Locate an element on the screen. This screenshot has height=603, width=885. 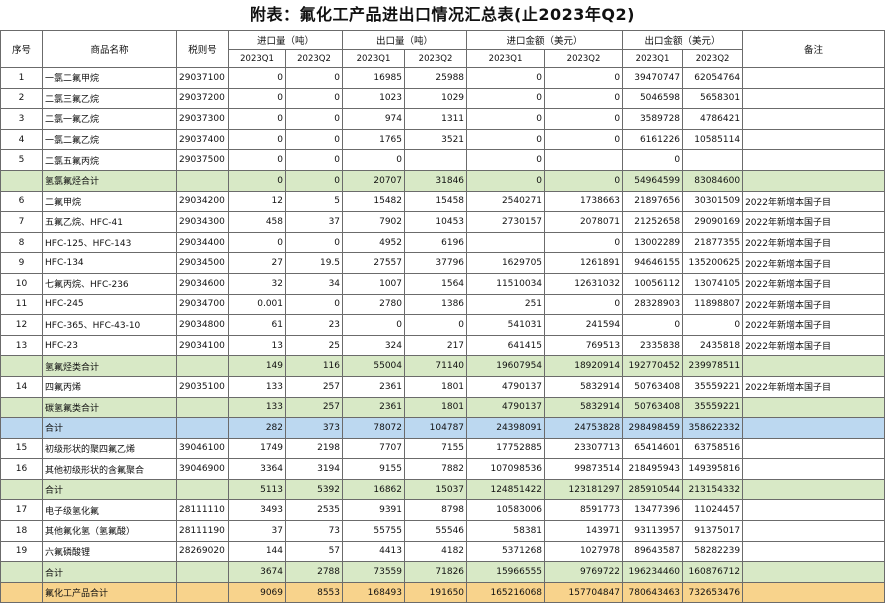
row-code: 29034200 is located at coordinates (202, 201).